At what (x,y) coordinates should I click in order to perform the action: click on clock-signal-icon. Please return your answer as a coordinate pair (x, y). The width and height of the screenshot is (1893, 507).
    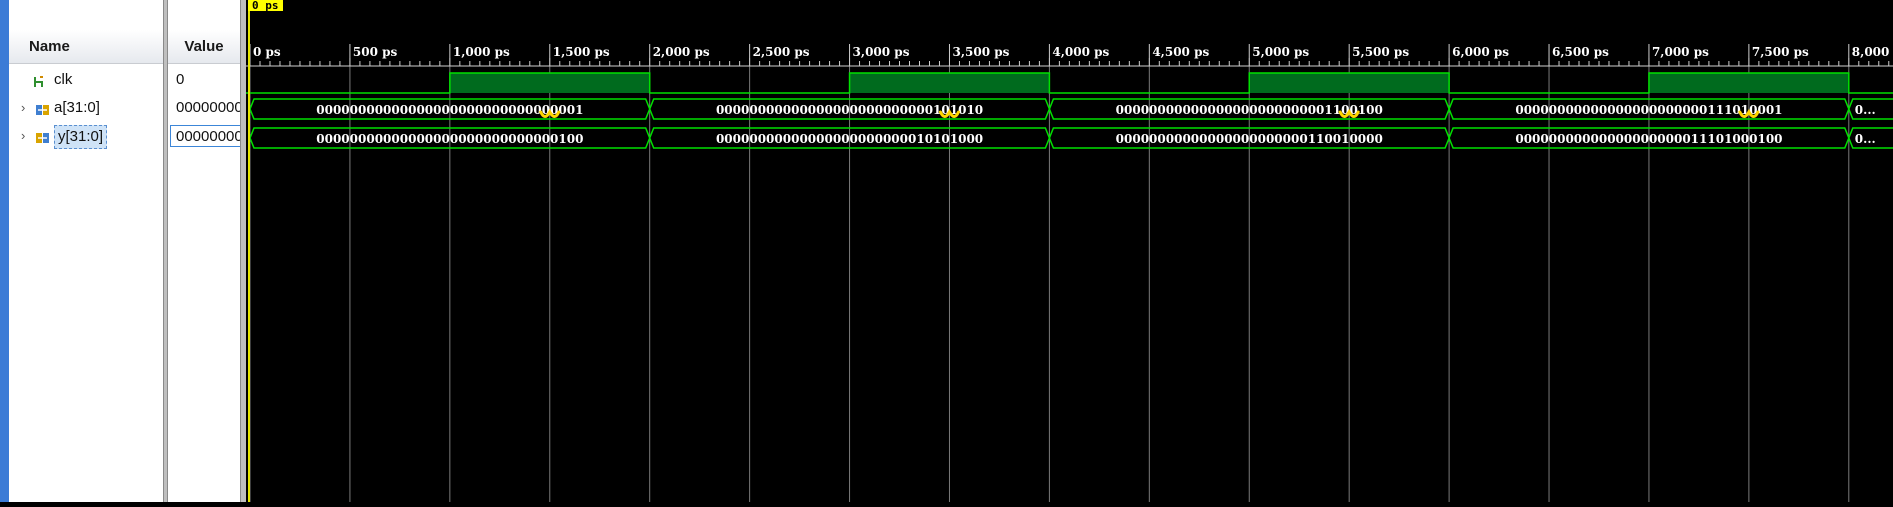
    Looking at the image, I should click on (39, 80).